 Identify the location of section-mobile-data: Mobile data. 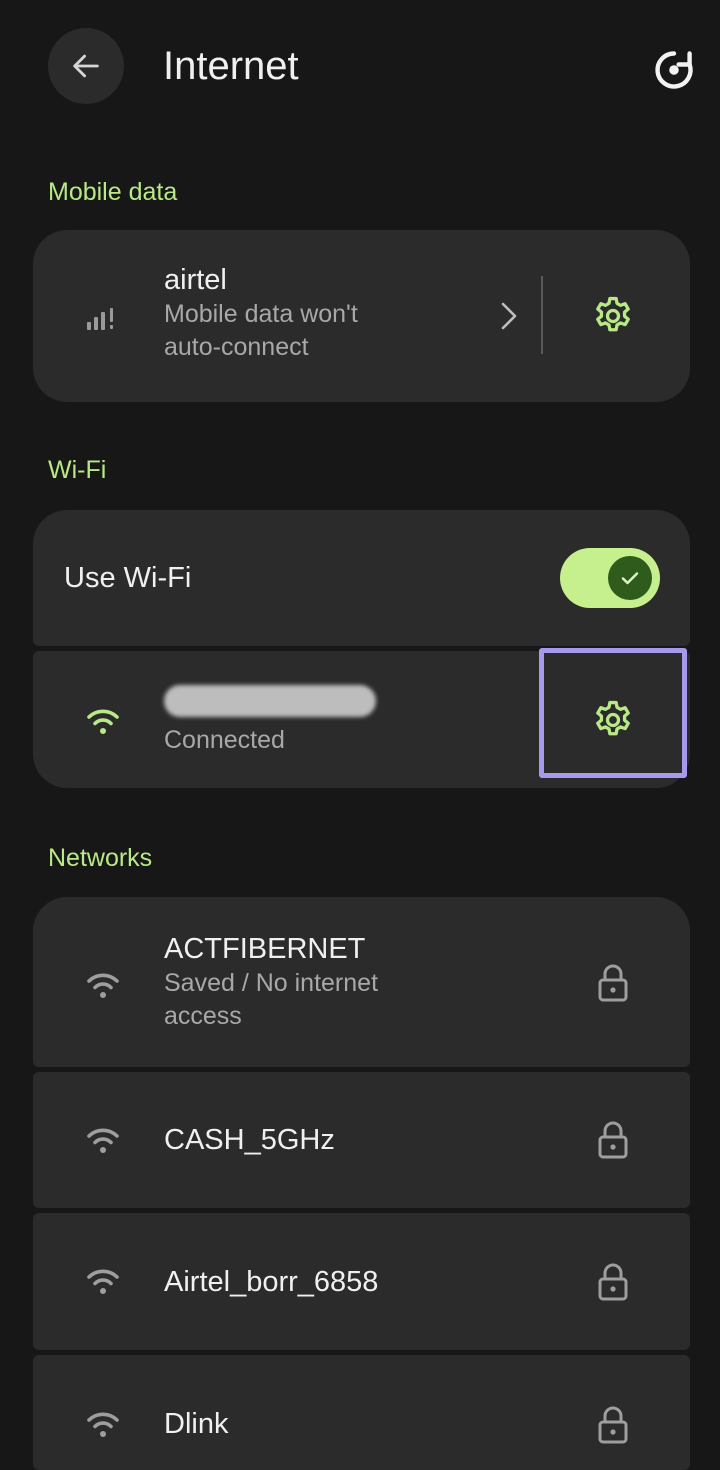
(113, 192).